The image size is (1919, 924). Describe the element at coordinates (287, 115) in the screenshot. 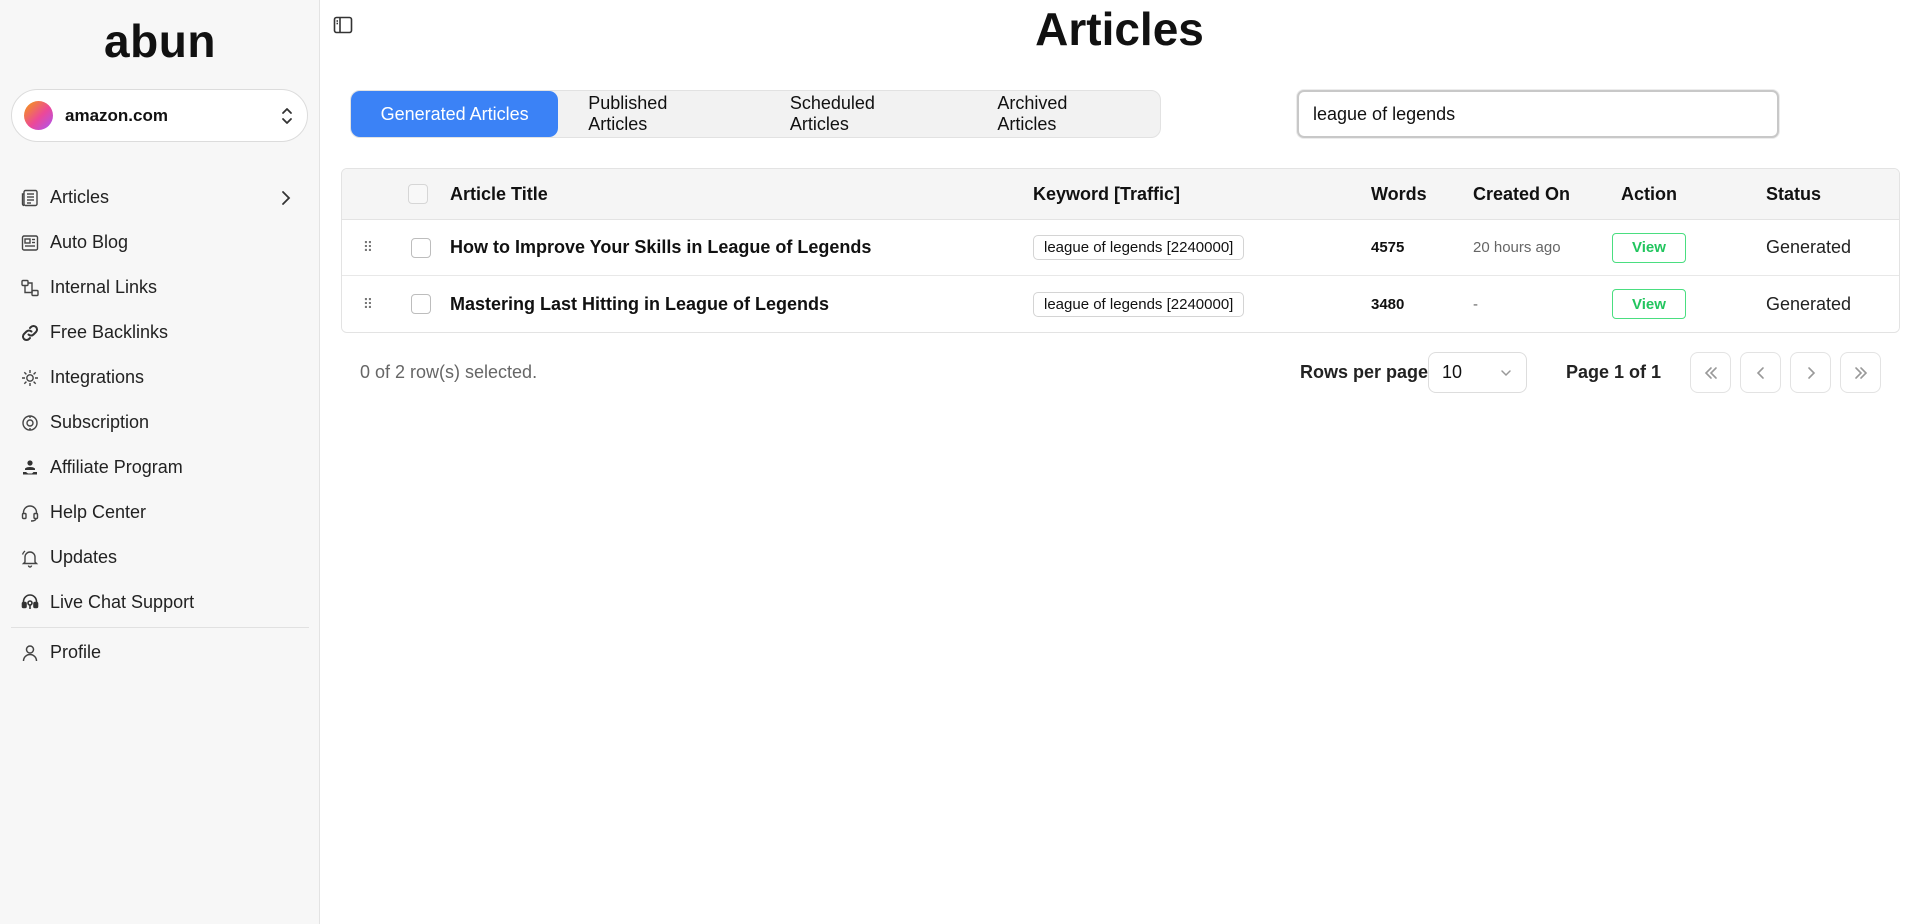

I see `chevrons-up-down-icon` at that location.